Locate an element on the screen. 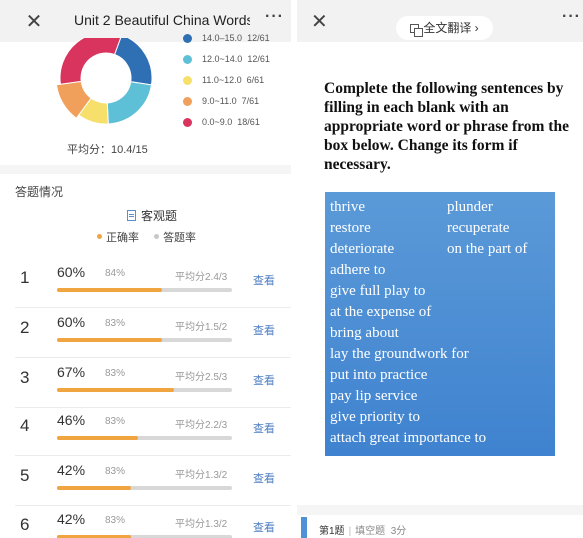 This screenshot has width=583, height=538. legend-count: 7/61 is located at coordinates (250, 101).